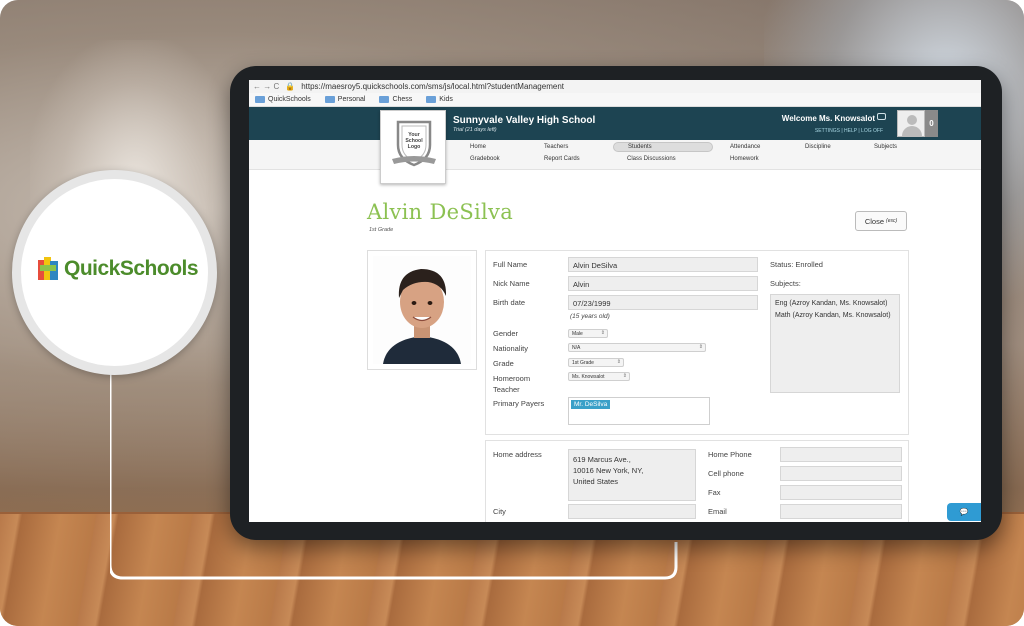 The image size is (1024, 626). What do you see at coordinates (381, 230) in the screenshot?
I see `student-grade: 1st Grade` at bounding box center [381, 230].